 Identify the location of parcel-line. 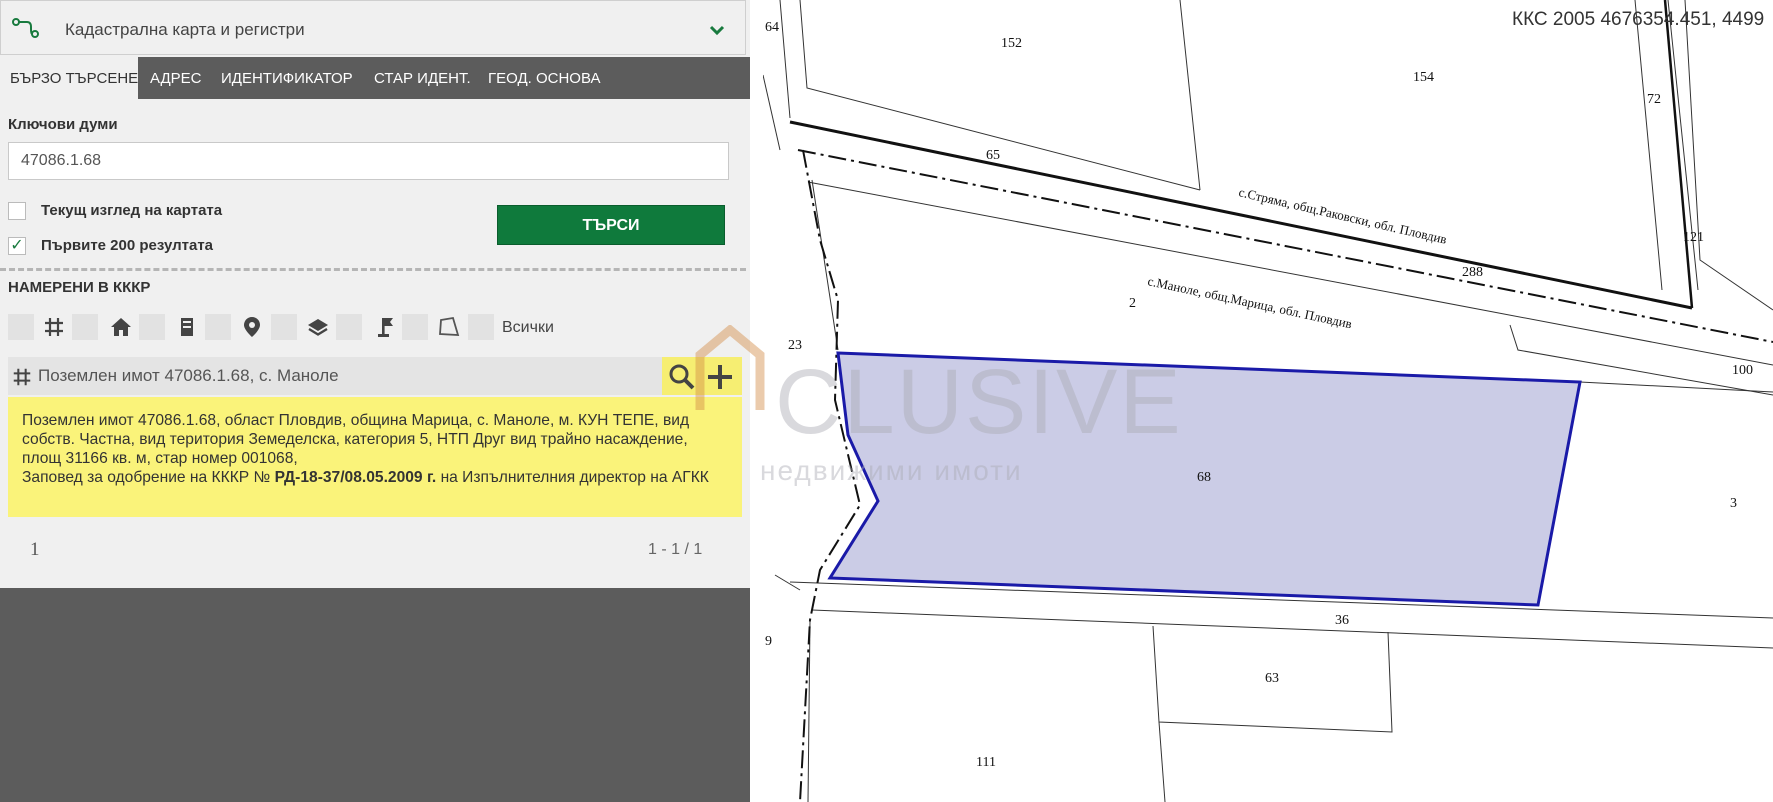
(785, 59).